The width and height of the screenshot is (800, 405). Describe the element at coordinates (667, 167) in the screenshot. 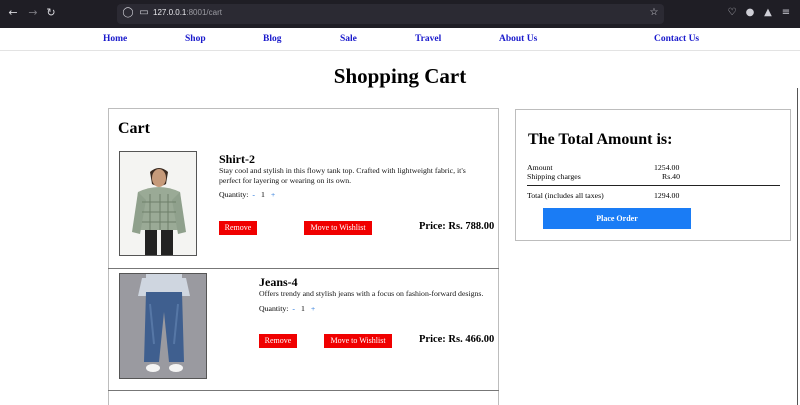

I see `amount-value: 1254.00` at that location.